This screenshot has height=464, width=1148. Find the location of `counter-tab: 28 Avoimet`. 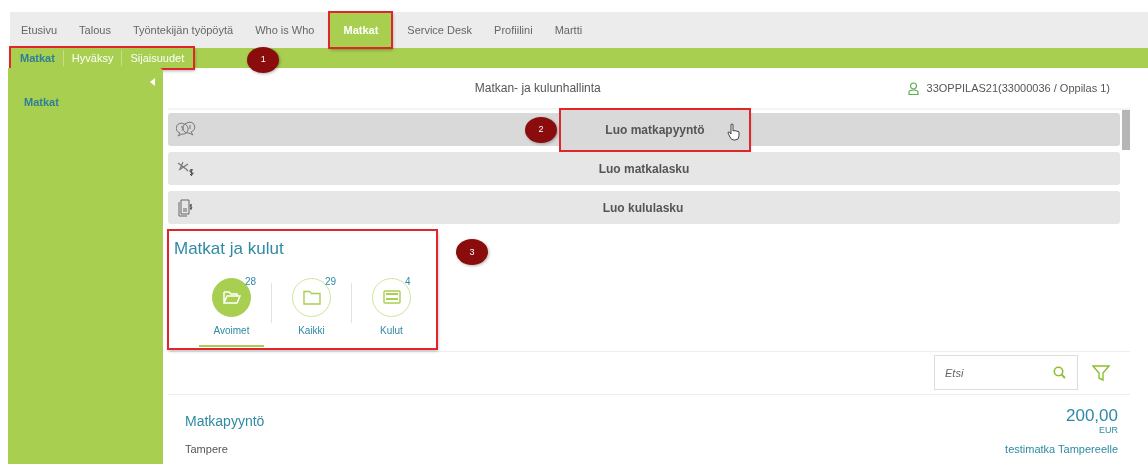

counter-tab: 28 Avoimet is located at coordinates (231, 312).